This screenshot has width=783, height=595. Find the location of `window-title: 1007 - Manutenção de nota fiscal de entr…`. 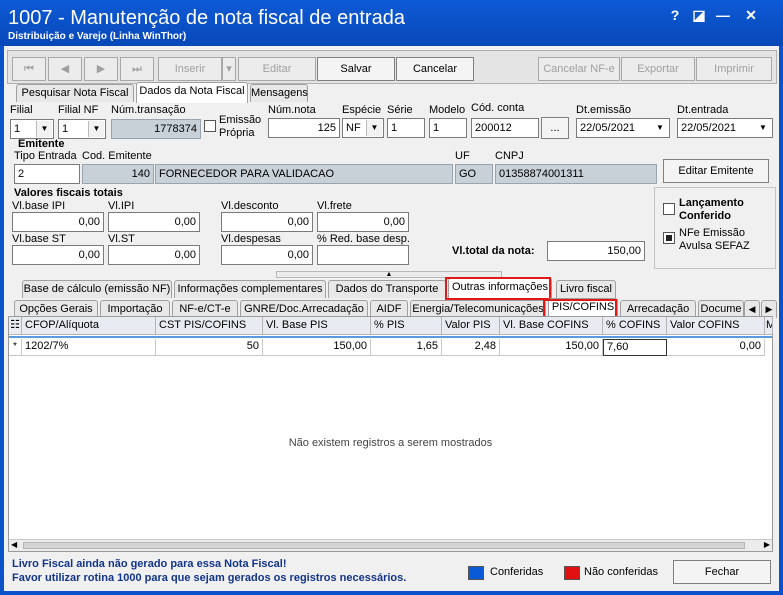

window-title: 1007 - Manutenção de nota fiscal de entr… is located at coordinates (206, 18).